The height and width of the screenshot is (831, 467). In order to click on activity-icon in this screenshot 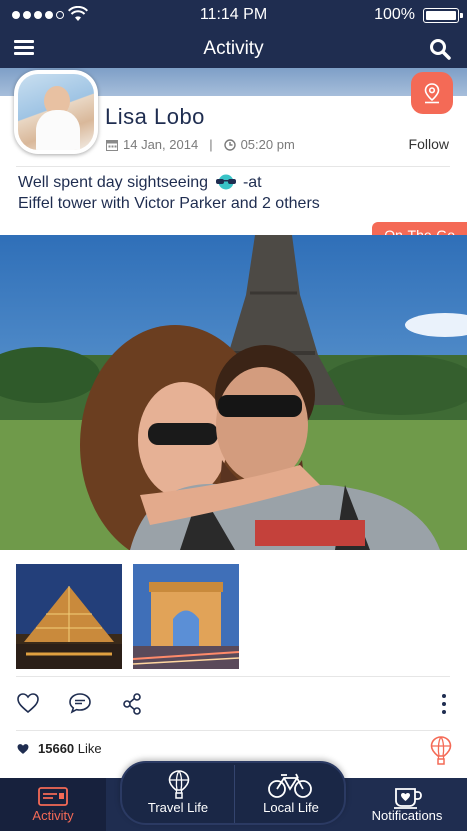, I will do `click(53, 796)`.